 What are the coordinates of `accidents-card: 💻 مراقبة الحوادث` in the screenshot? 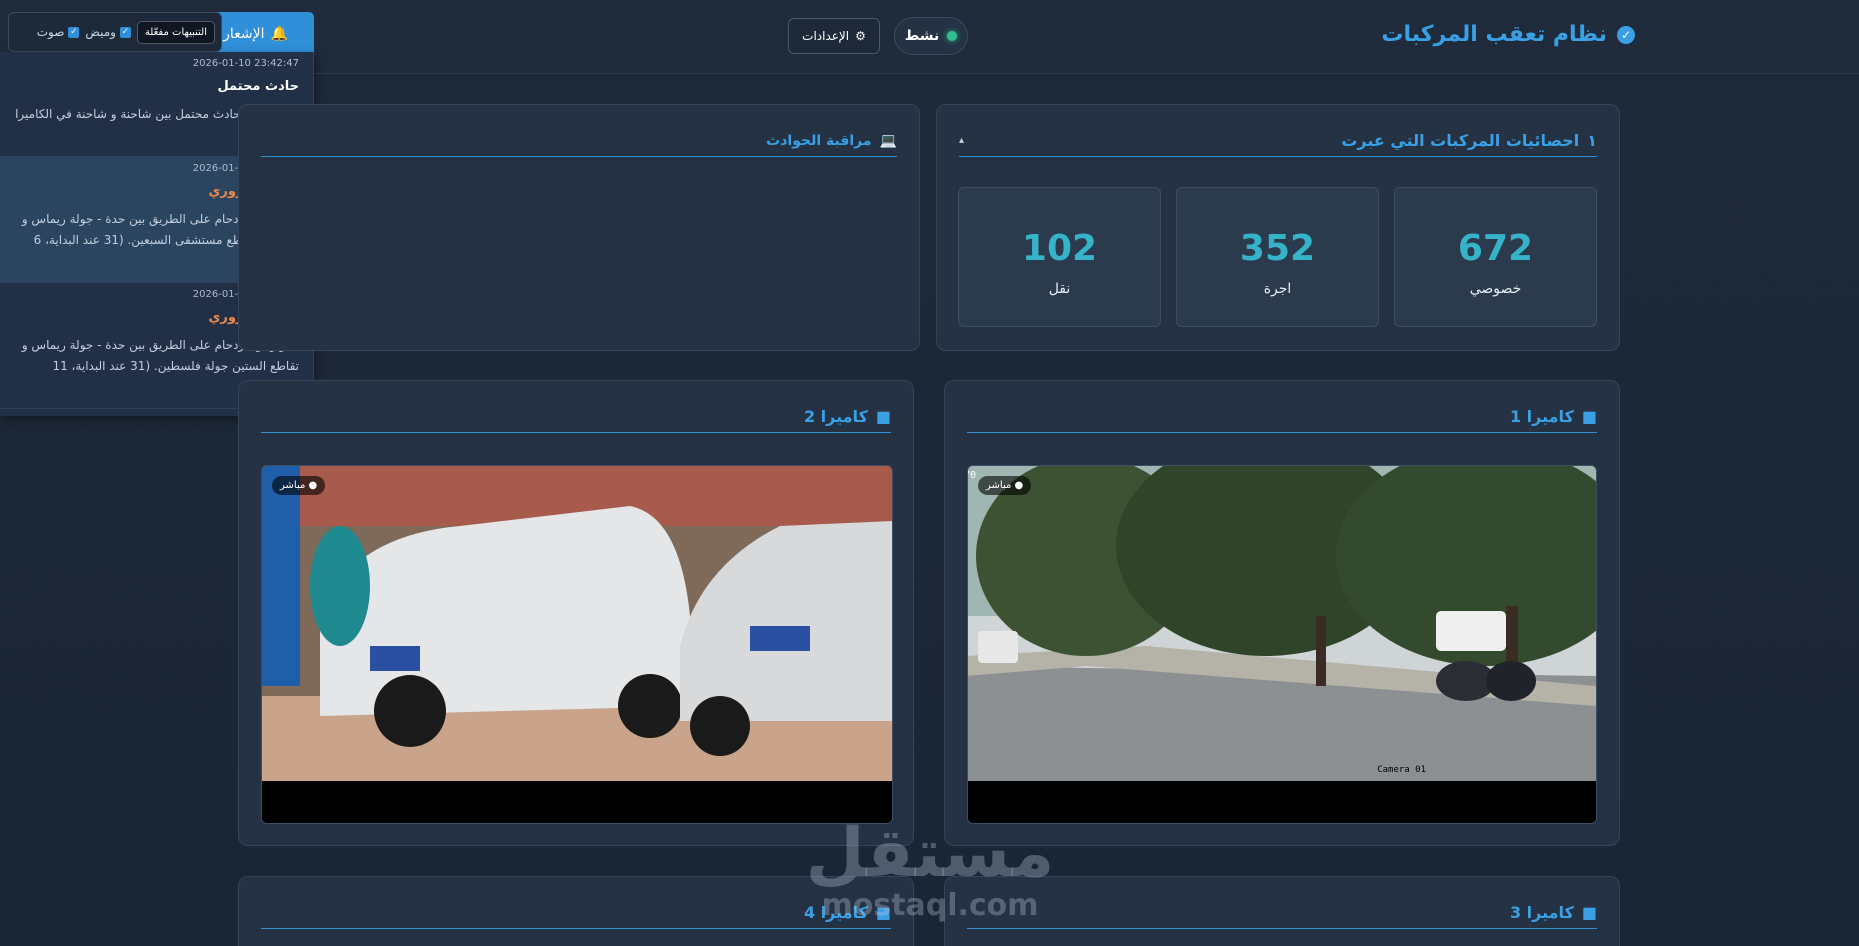 It's located at (579, 227).